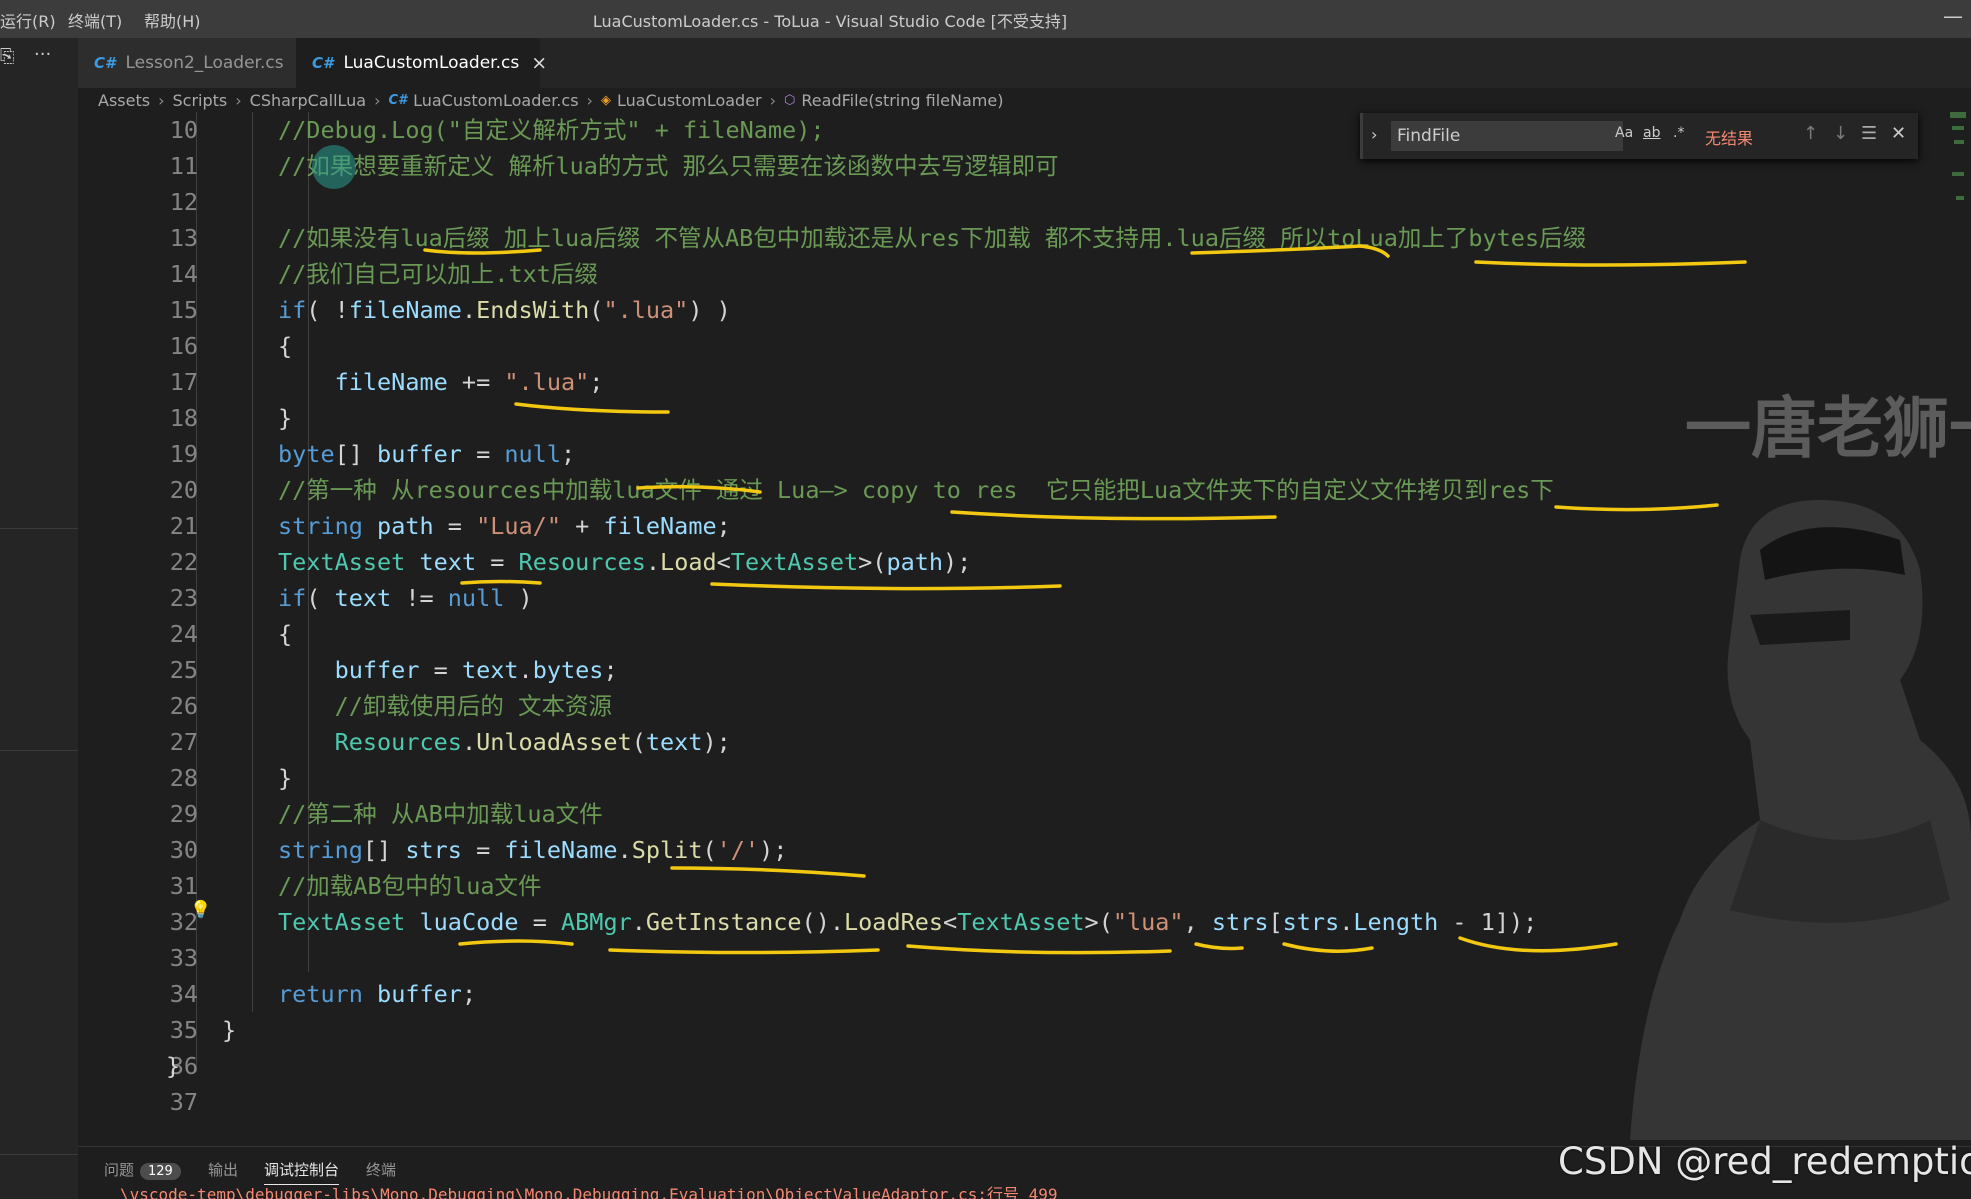  What do you see at coordinates (1840, 133) in the screenshot?
I see `next-match-icon: ↓` at bounding box center [1840, 133].